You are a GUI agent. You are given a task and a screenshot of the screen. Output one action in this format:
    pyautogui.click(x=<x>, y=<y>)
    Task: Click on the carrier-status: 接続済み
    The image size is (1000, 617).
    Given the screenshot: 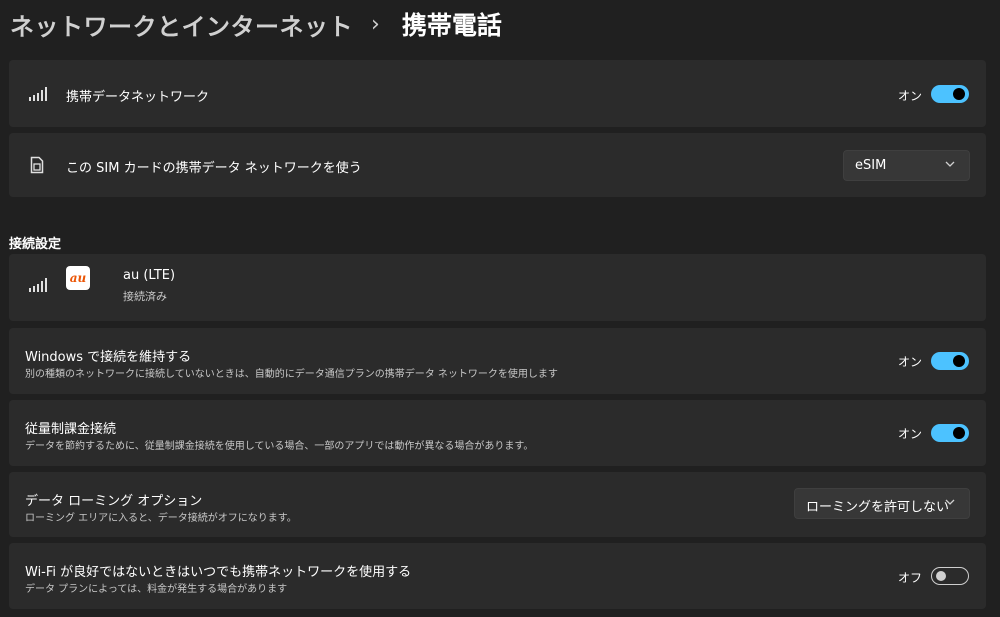 What is the action you would take?
    pyautogui.click(x=145, y=296)
    